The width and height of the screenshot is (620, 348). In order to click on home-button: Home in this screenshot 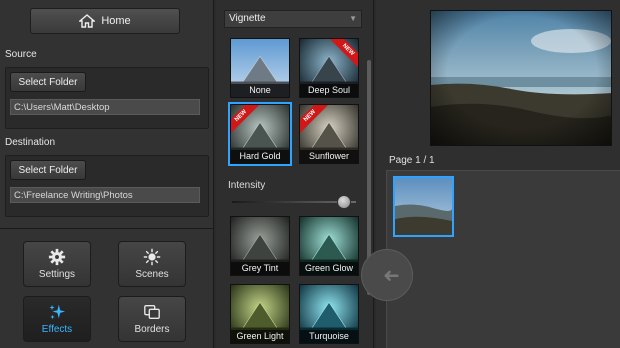, I will do `click(105, 21)`.